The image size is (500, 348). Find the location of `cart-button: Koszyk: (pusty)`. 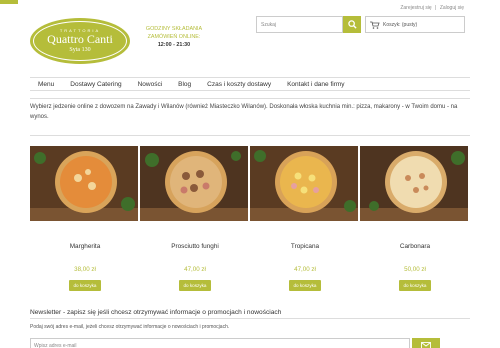

cart-button: Koszyk: (pusty) is located at coordinates (415, 24).